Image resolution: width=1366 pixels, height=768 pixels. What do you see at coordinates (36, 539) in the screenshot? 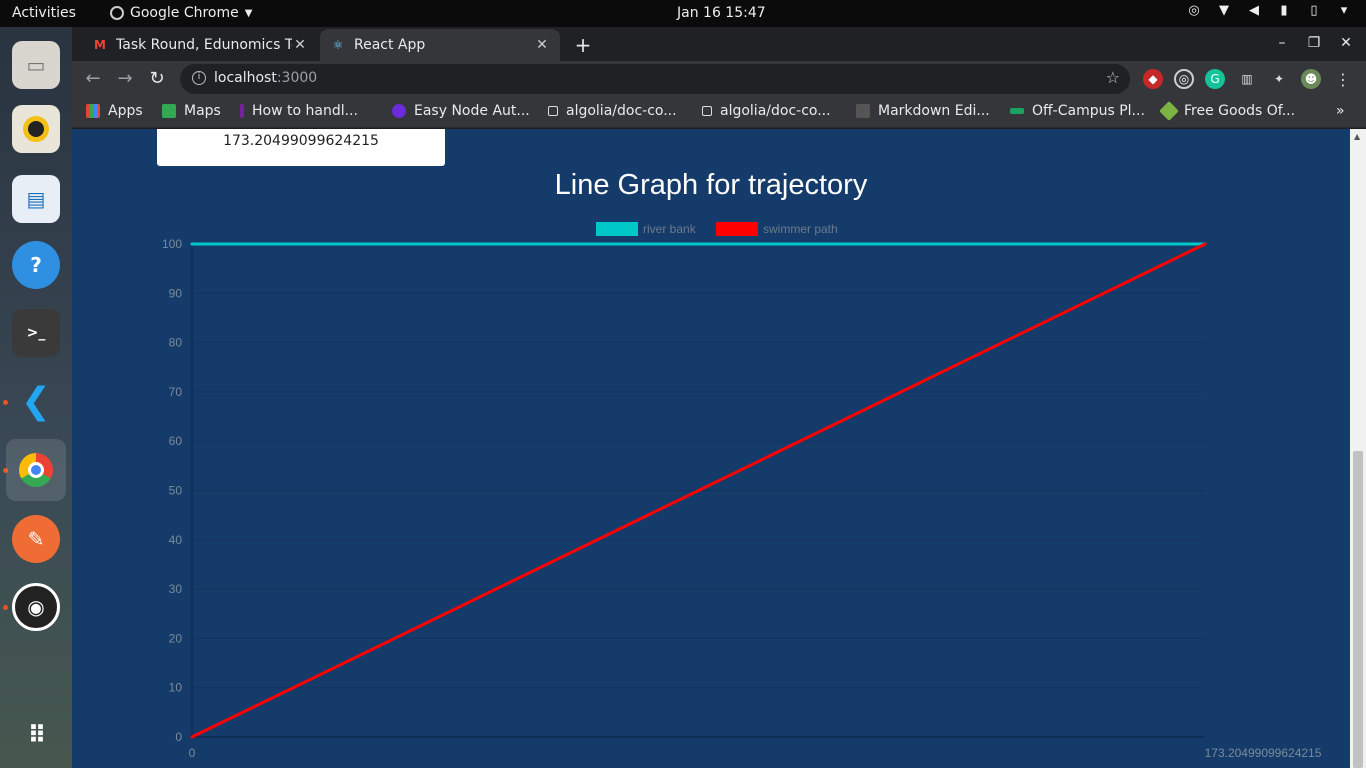
I see `postman-icon: ✎` at bounding box center [36, 539].